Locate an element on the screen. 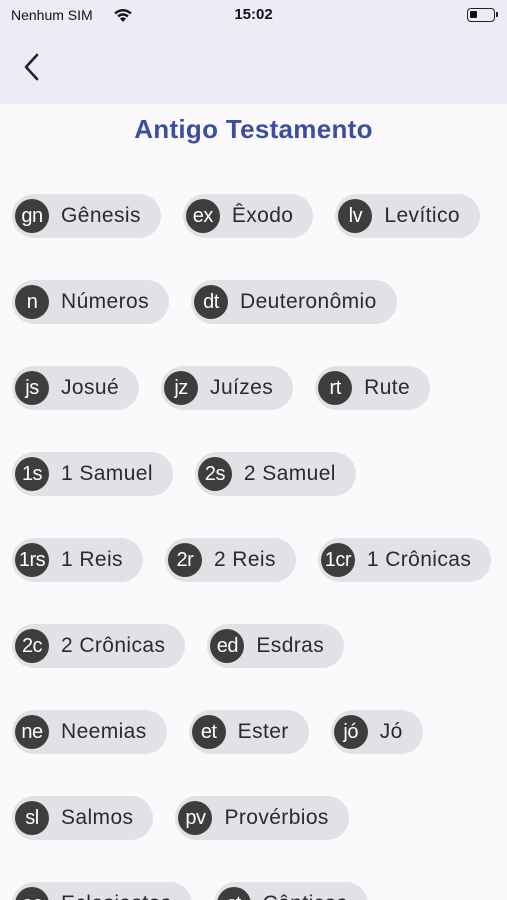 The image size is (507, 900). book-abbreviation-avatar: jz is located at coordinates (181, 388).